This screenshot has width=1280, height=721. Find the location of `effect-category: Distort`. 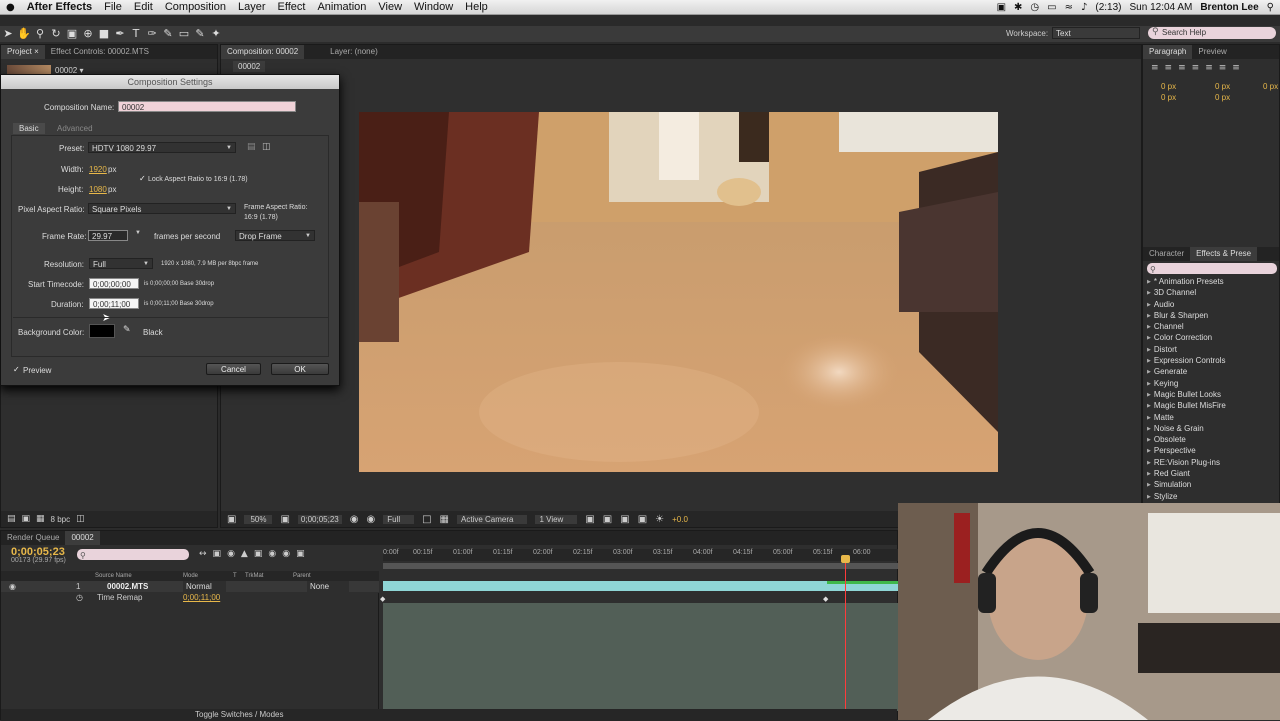

effect-category: Distort is located at coordinates (1211, 349).